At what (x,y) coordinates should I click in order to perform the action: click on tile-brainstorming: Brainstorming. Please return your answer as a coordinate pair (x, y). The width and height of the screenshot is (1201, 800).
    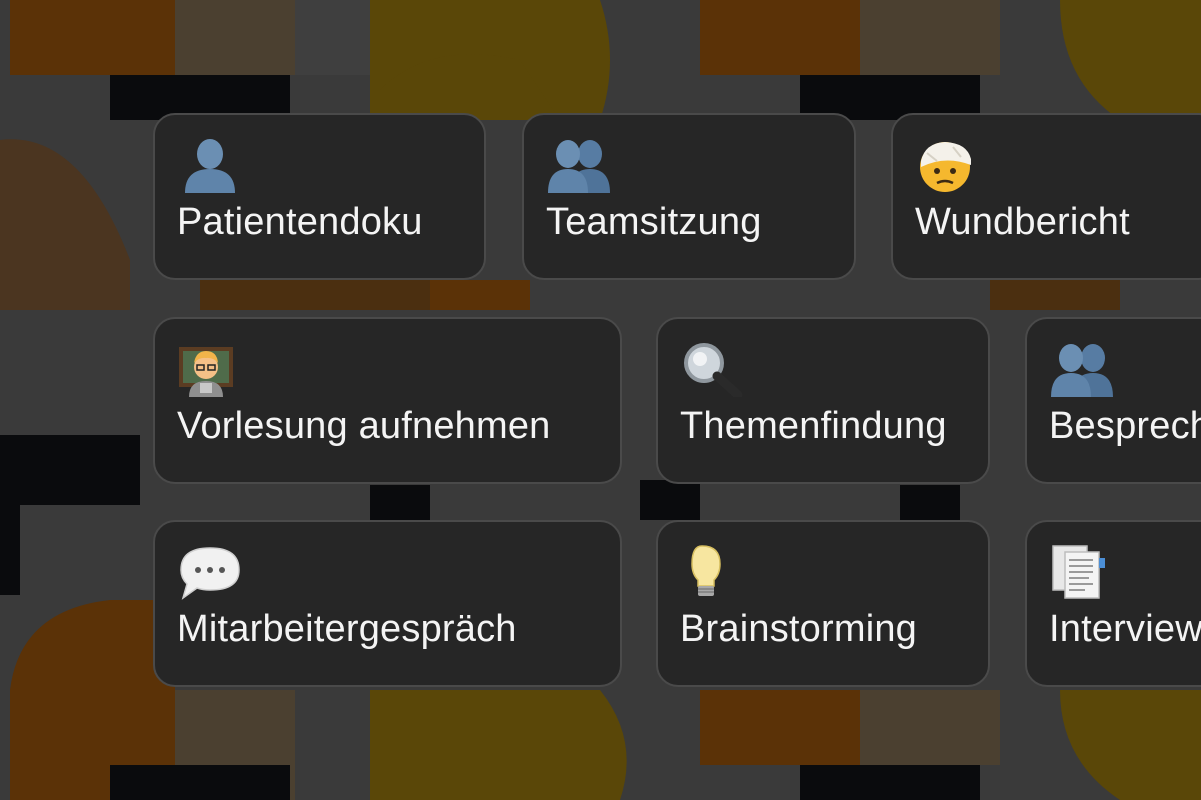
    Looking at the image, I should click on (823, 603).